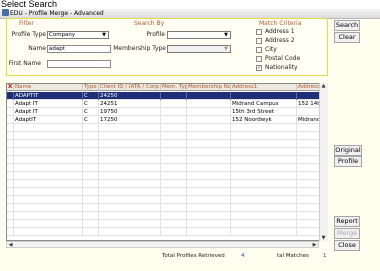 This screenshot has height=271, width=380. What do you see at coordinates (167, 112) in the screenshot?
I see `table-row: Adapt IT C 19750 15th 3rd Street` at bounding box center [167, 112].